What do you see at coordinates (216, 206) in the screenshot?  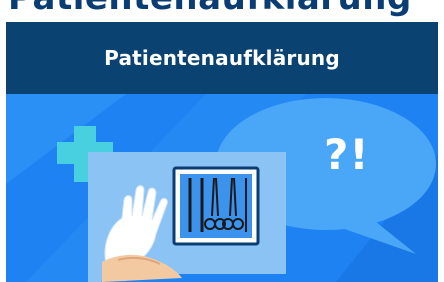 I see `surgical-tools-icon` at bounding box center [216, 206].